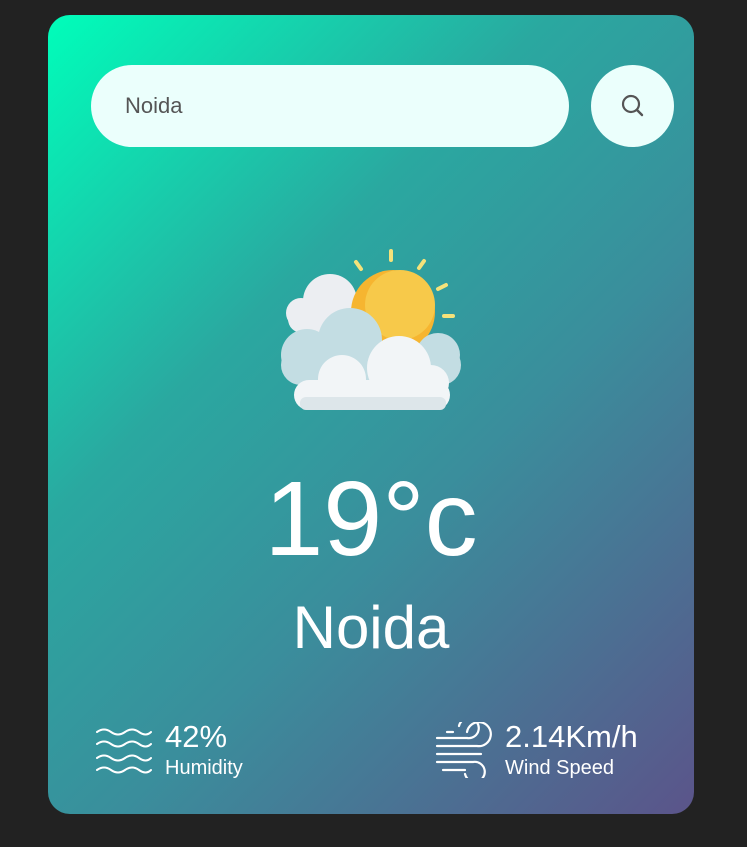 This screenshot has height=847, width=747. I want to click on humidity-label: Humidity, so click(204, 768).